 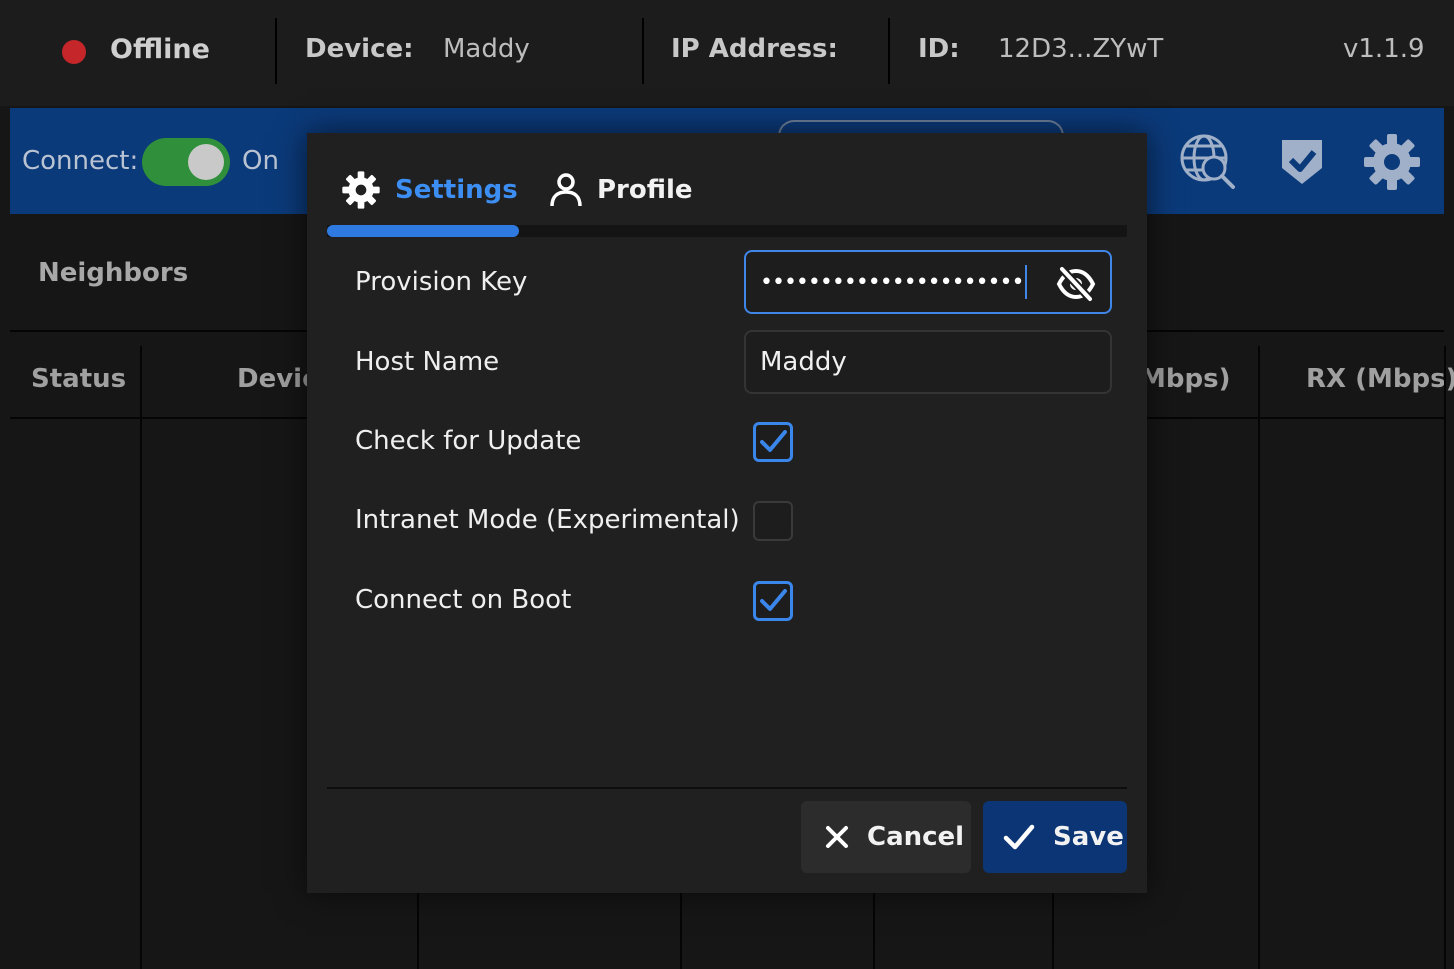 What do you see at coordinates (80, 161) in the screenshot?
I see `connect-label: Connect:` at bounding box center [80, 161].